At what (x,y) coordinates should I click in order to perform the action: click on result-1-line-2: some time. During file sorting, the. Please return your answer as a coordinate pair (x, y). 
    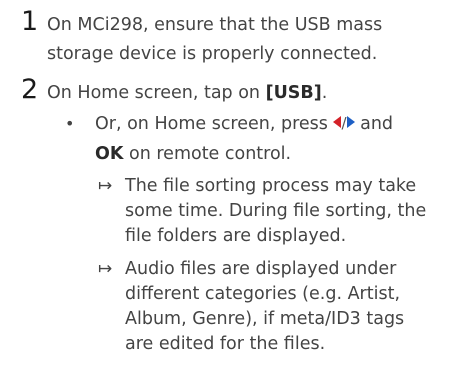
    Looking at the image, I should click on (276, 211).